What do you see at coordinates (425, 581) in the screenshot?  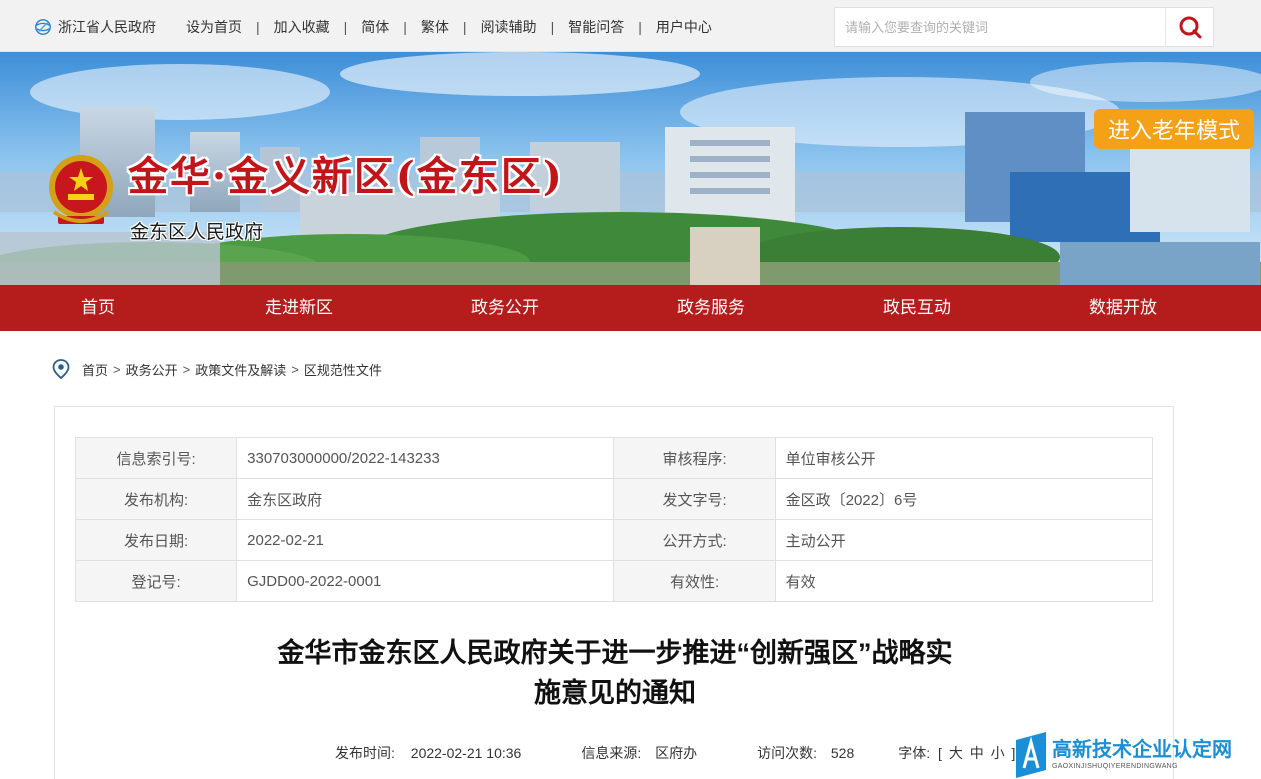 I see `info-value-registration: GJDD00-2022-0001` at bounding box center [425, 581].